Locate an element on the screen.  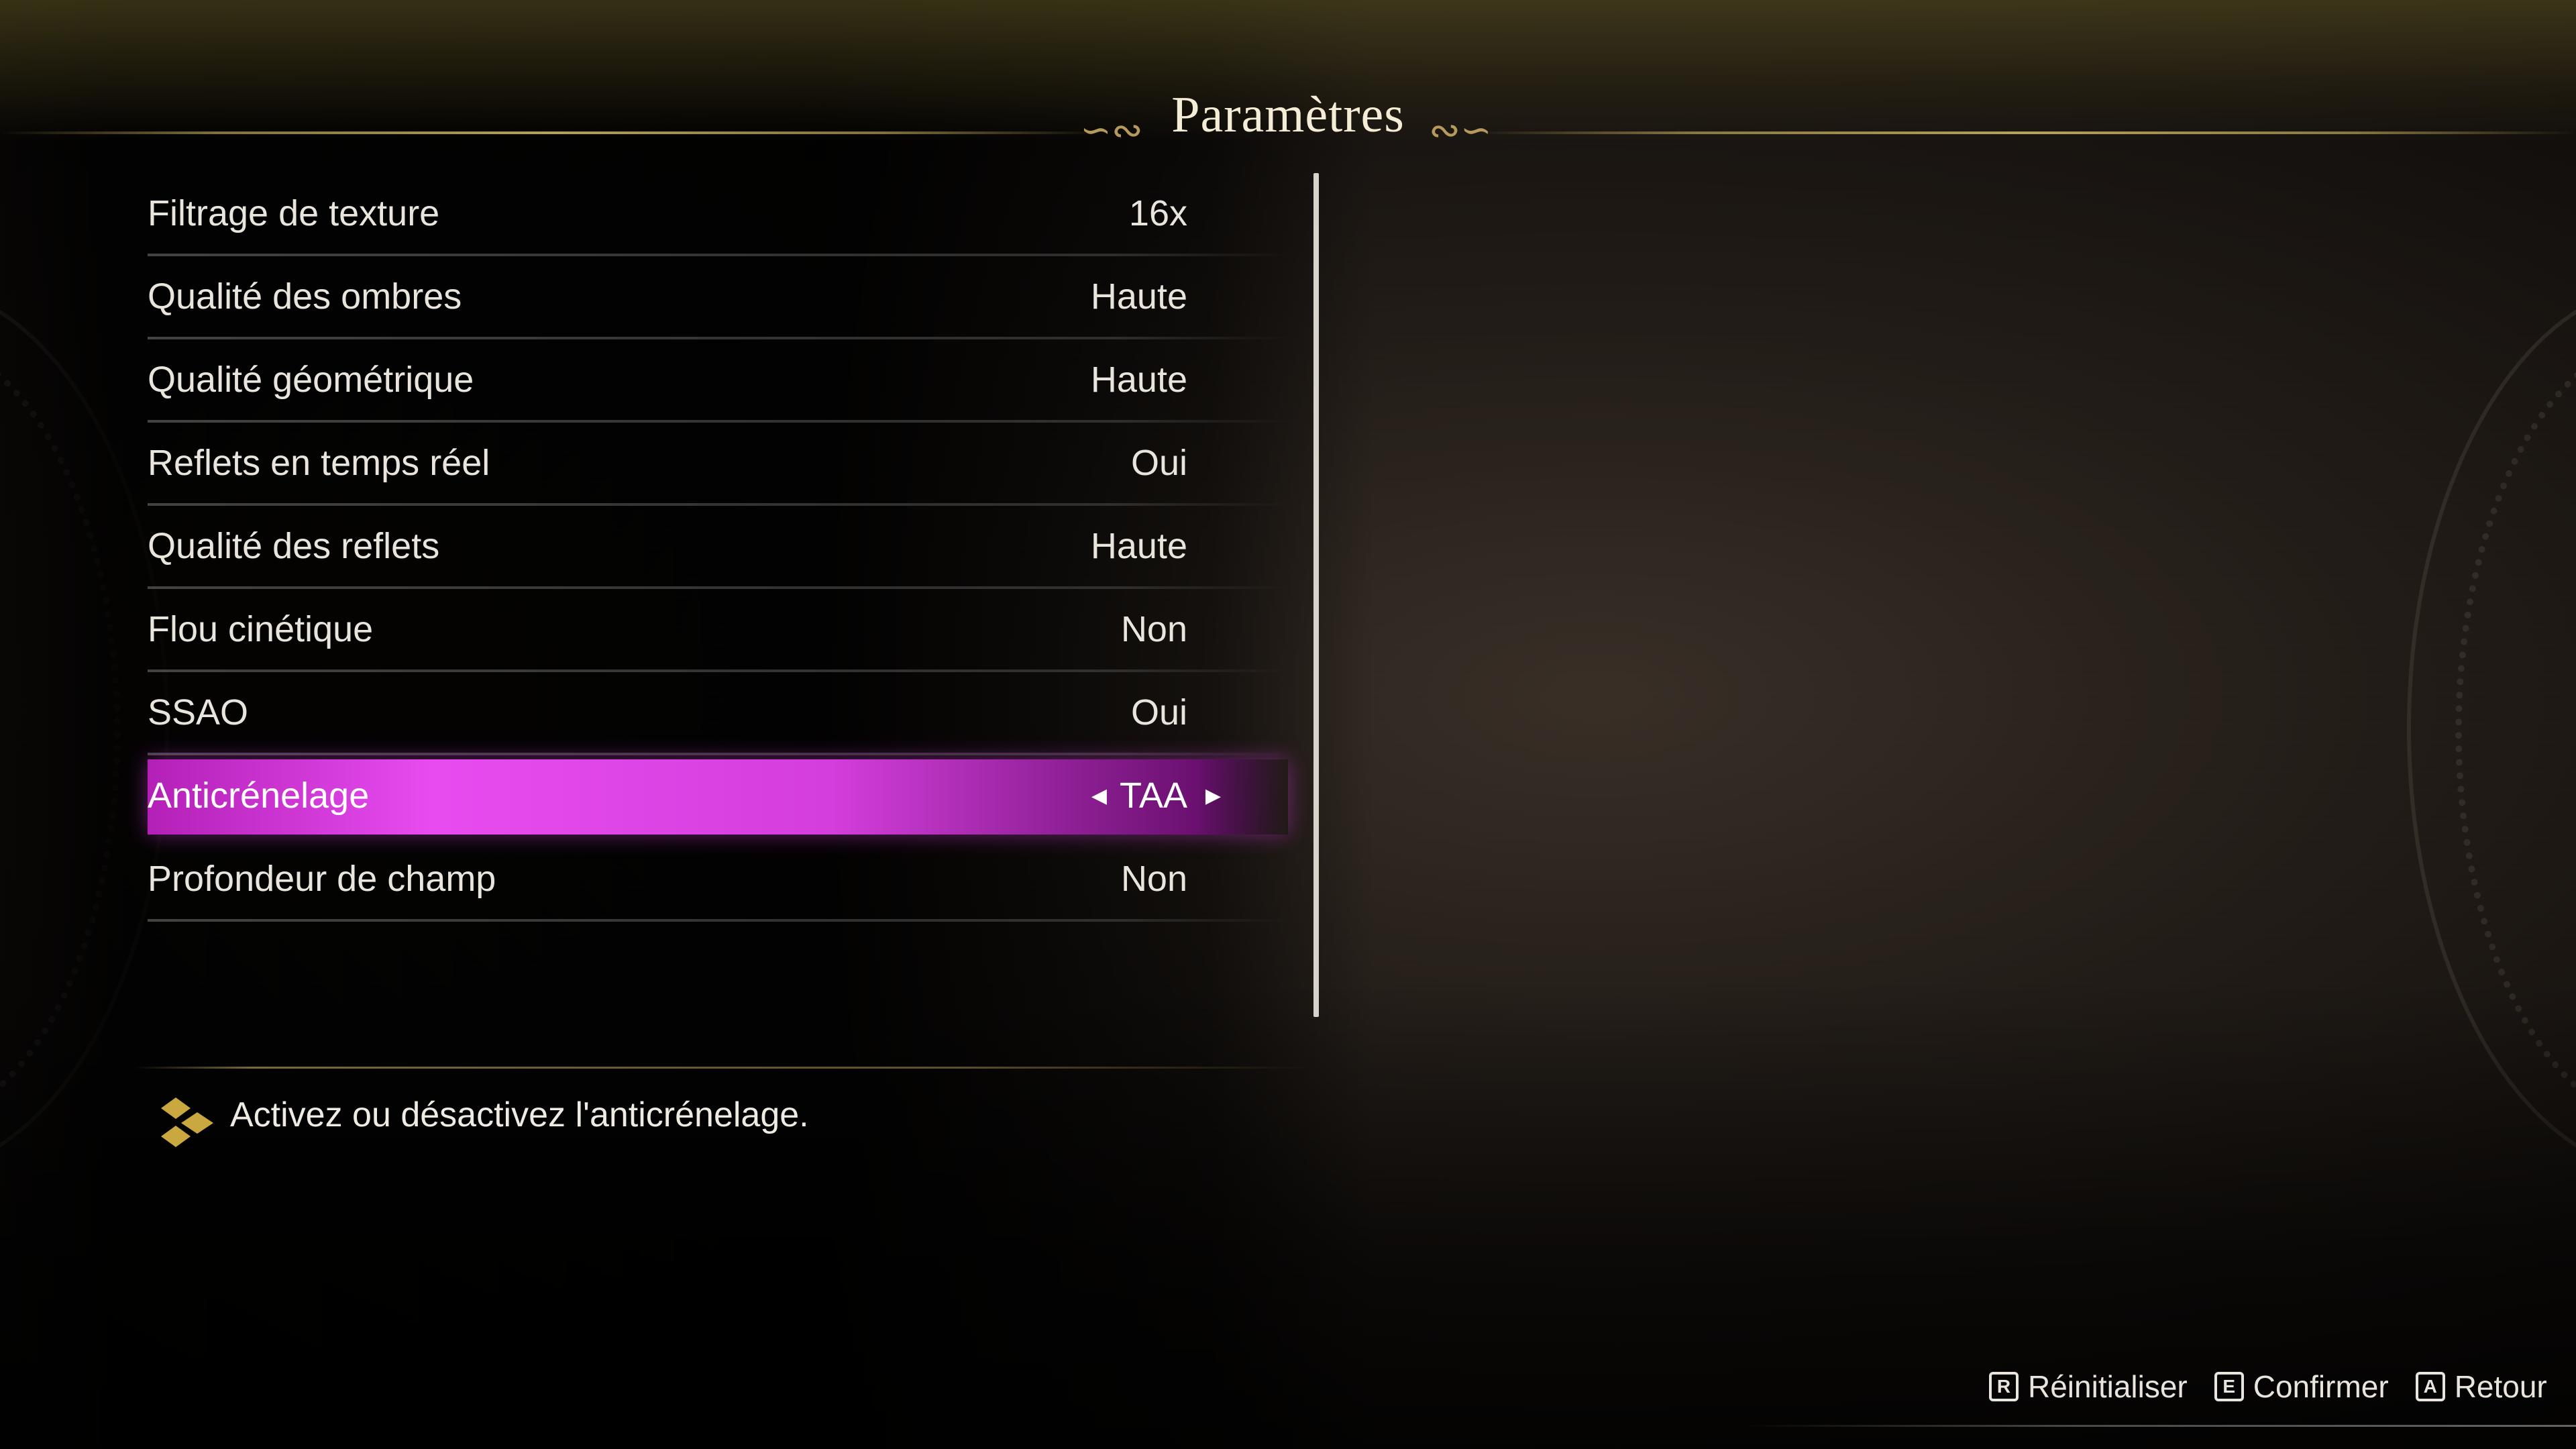
confirm-label: Confirmer is located at coordinates (2321, 1386).